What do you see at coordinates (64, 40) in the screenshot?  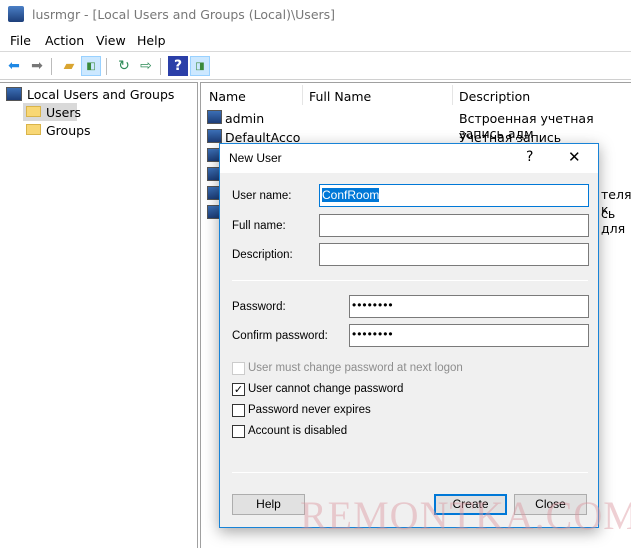 I see `menu-action: Action` at bounding box center [64, 40].